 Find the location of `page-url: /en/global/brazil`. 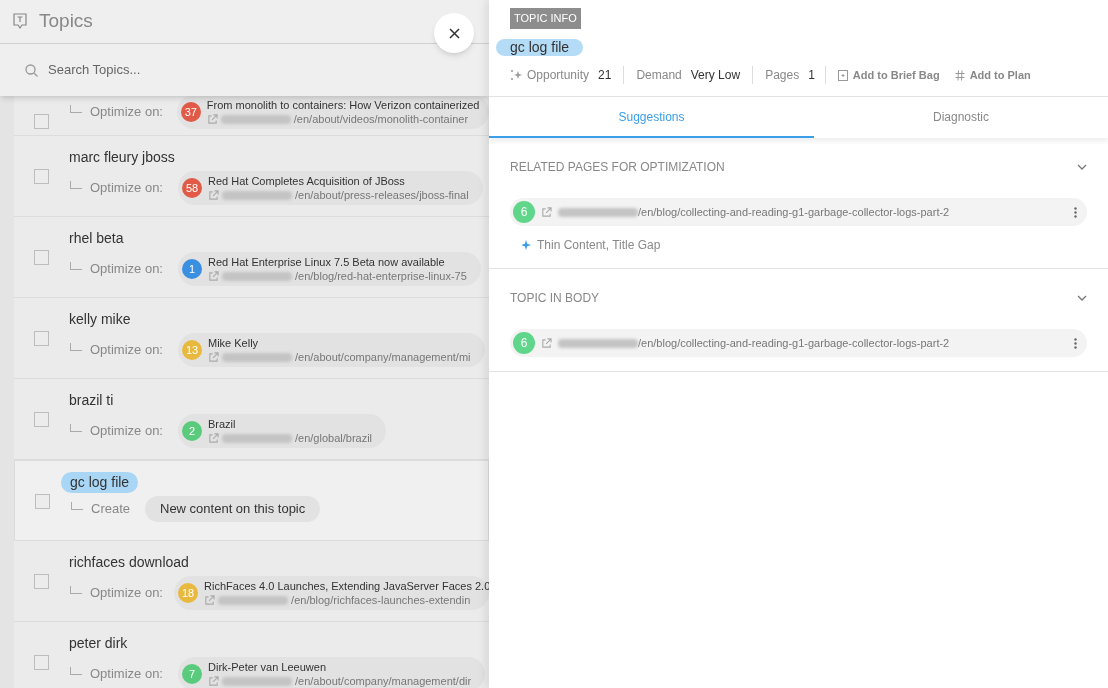

page-url: /en/global/brazil is located at coordinates (334, 438).